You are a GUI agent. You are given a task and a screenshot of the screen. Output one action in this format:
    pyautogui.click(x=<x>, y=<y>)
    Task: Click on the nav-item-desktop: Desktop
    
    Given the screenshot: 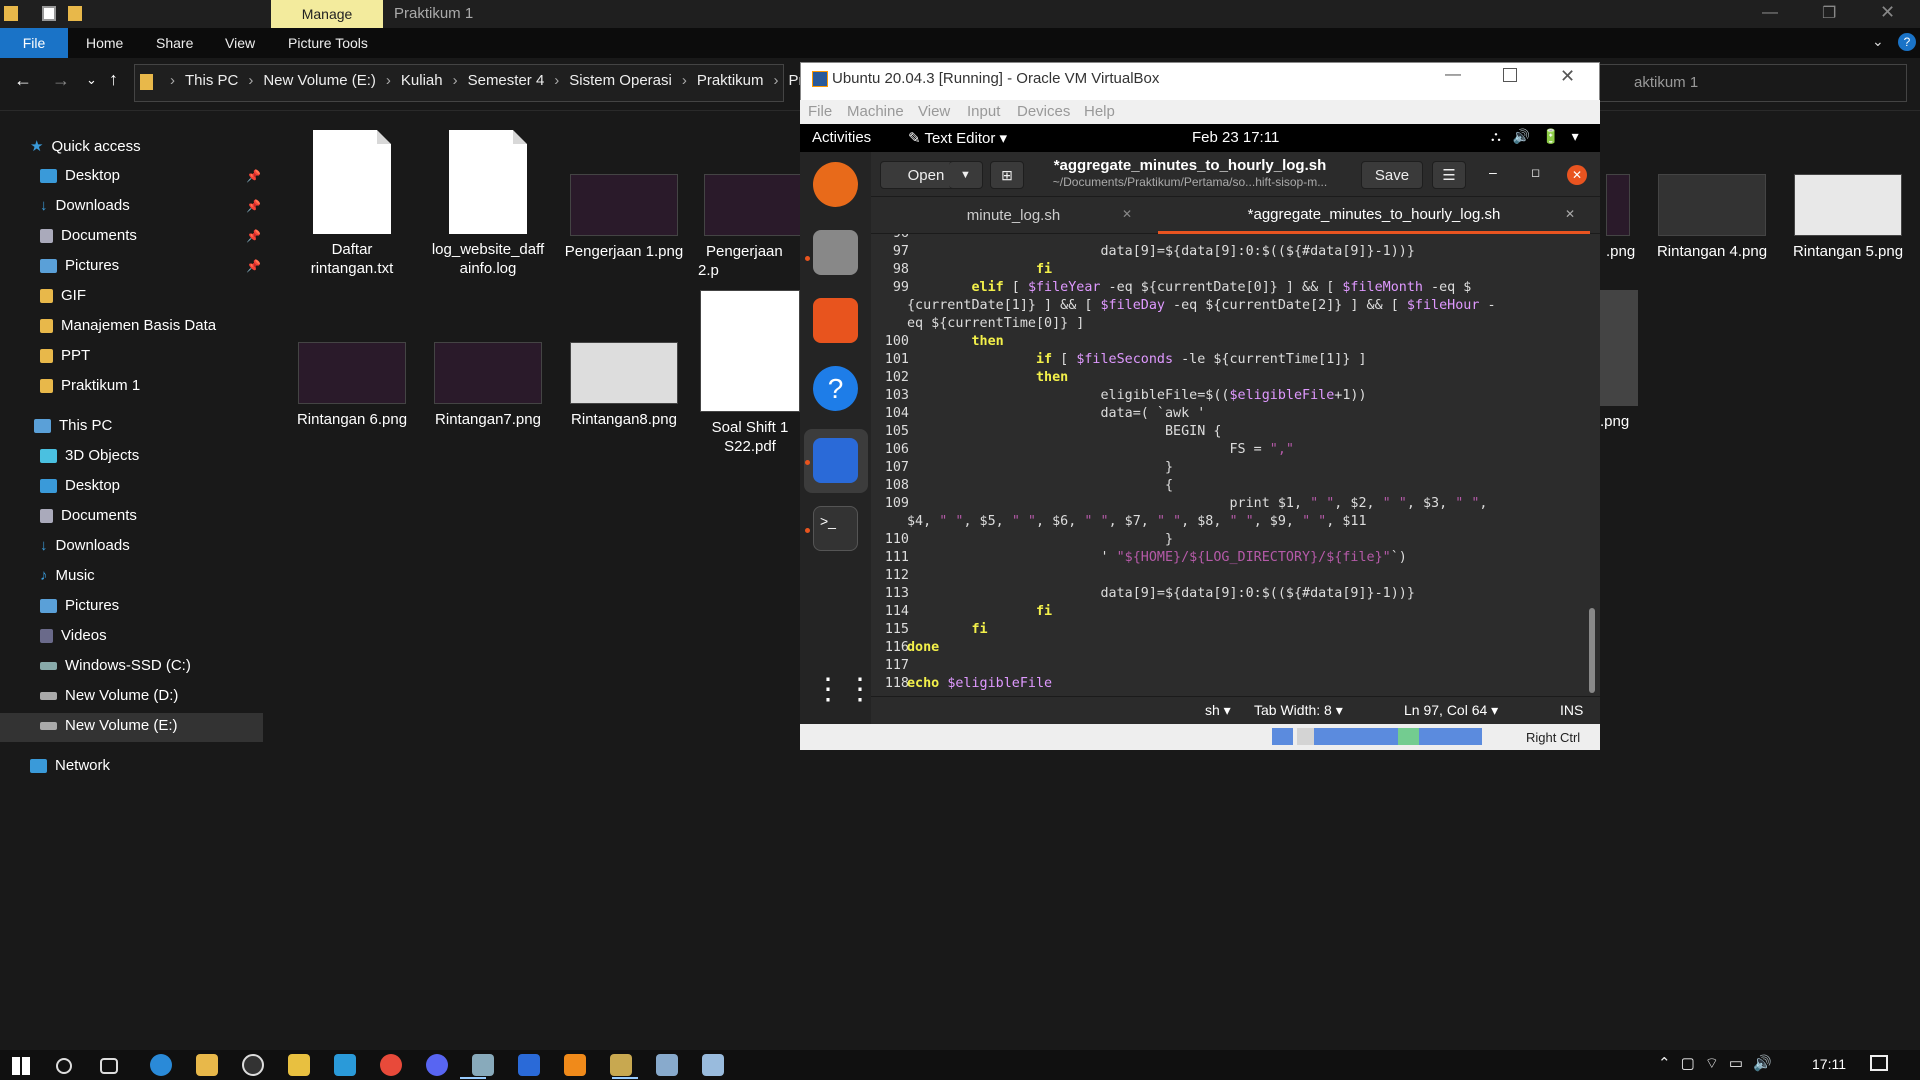 What is the action you would take?
    pyautogui.click(x=80, y=175)
    